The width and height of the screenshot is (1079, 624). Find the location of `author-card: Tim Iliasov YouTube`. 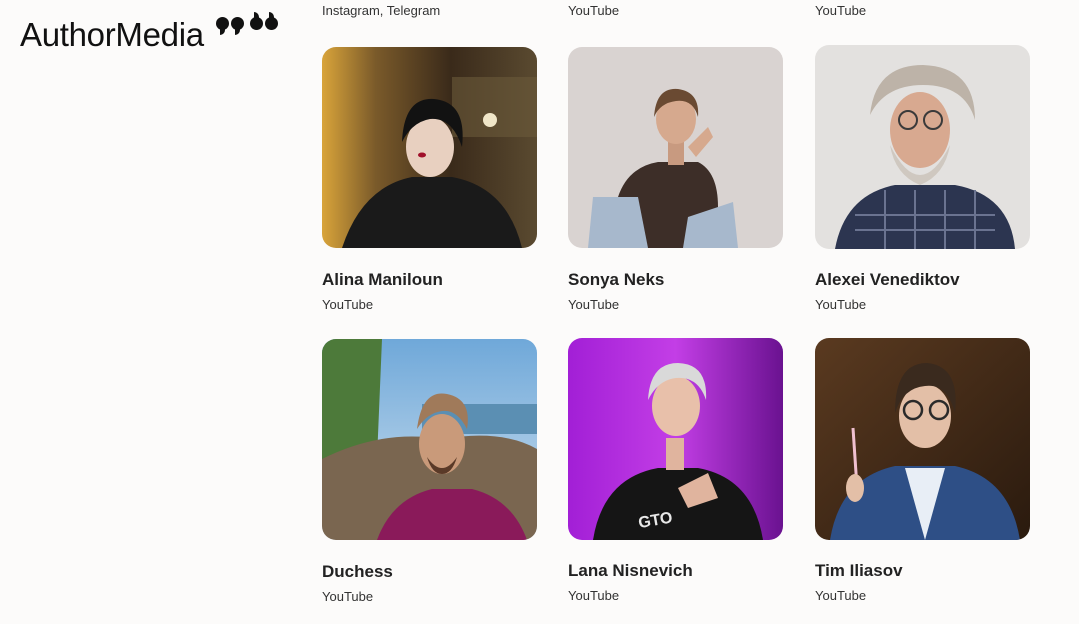

author-card: Tim Iliasov YouTube is located at coordinates (922, 471).